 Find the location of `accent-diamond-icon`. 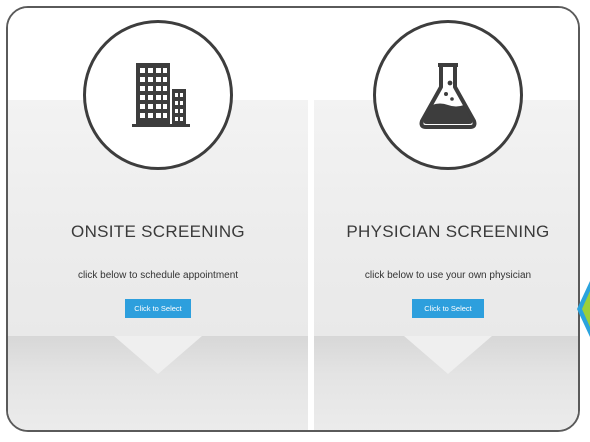

accent-diamond-icon is located at coordinates (583, 309).